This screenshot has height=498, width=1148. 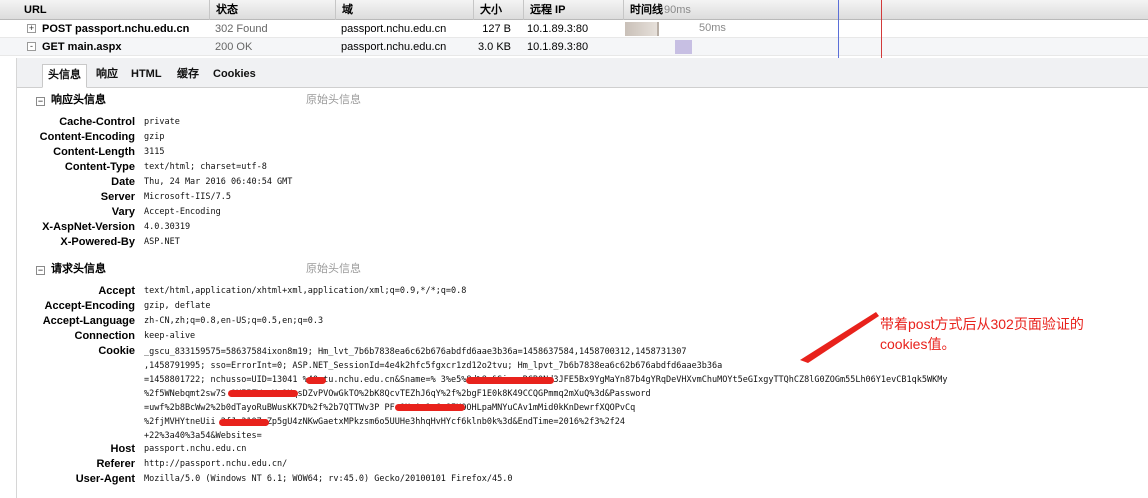 I want to click on annotation-line: 带着post方式后从302页面验证的, so click(x=982, y=324).